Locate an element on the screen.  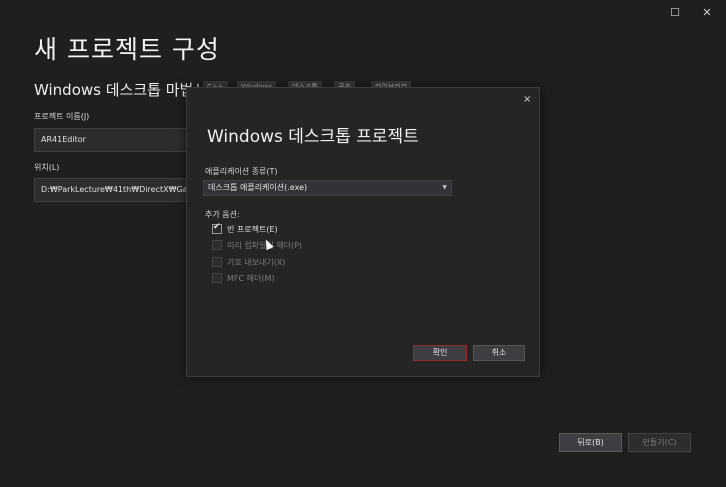
template-name: Windows 데스크톱 마법사 is located at coordinates (121, 90).